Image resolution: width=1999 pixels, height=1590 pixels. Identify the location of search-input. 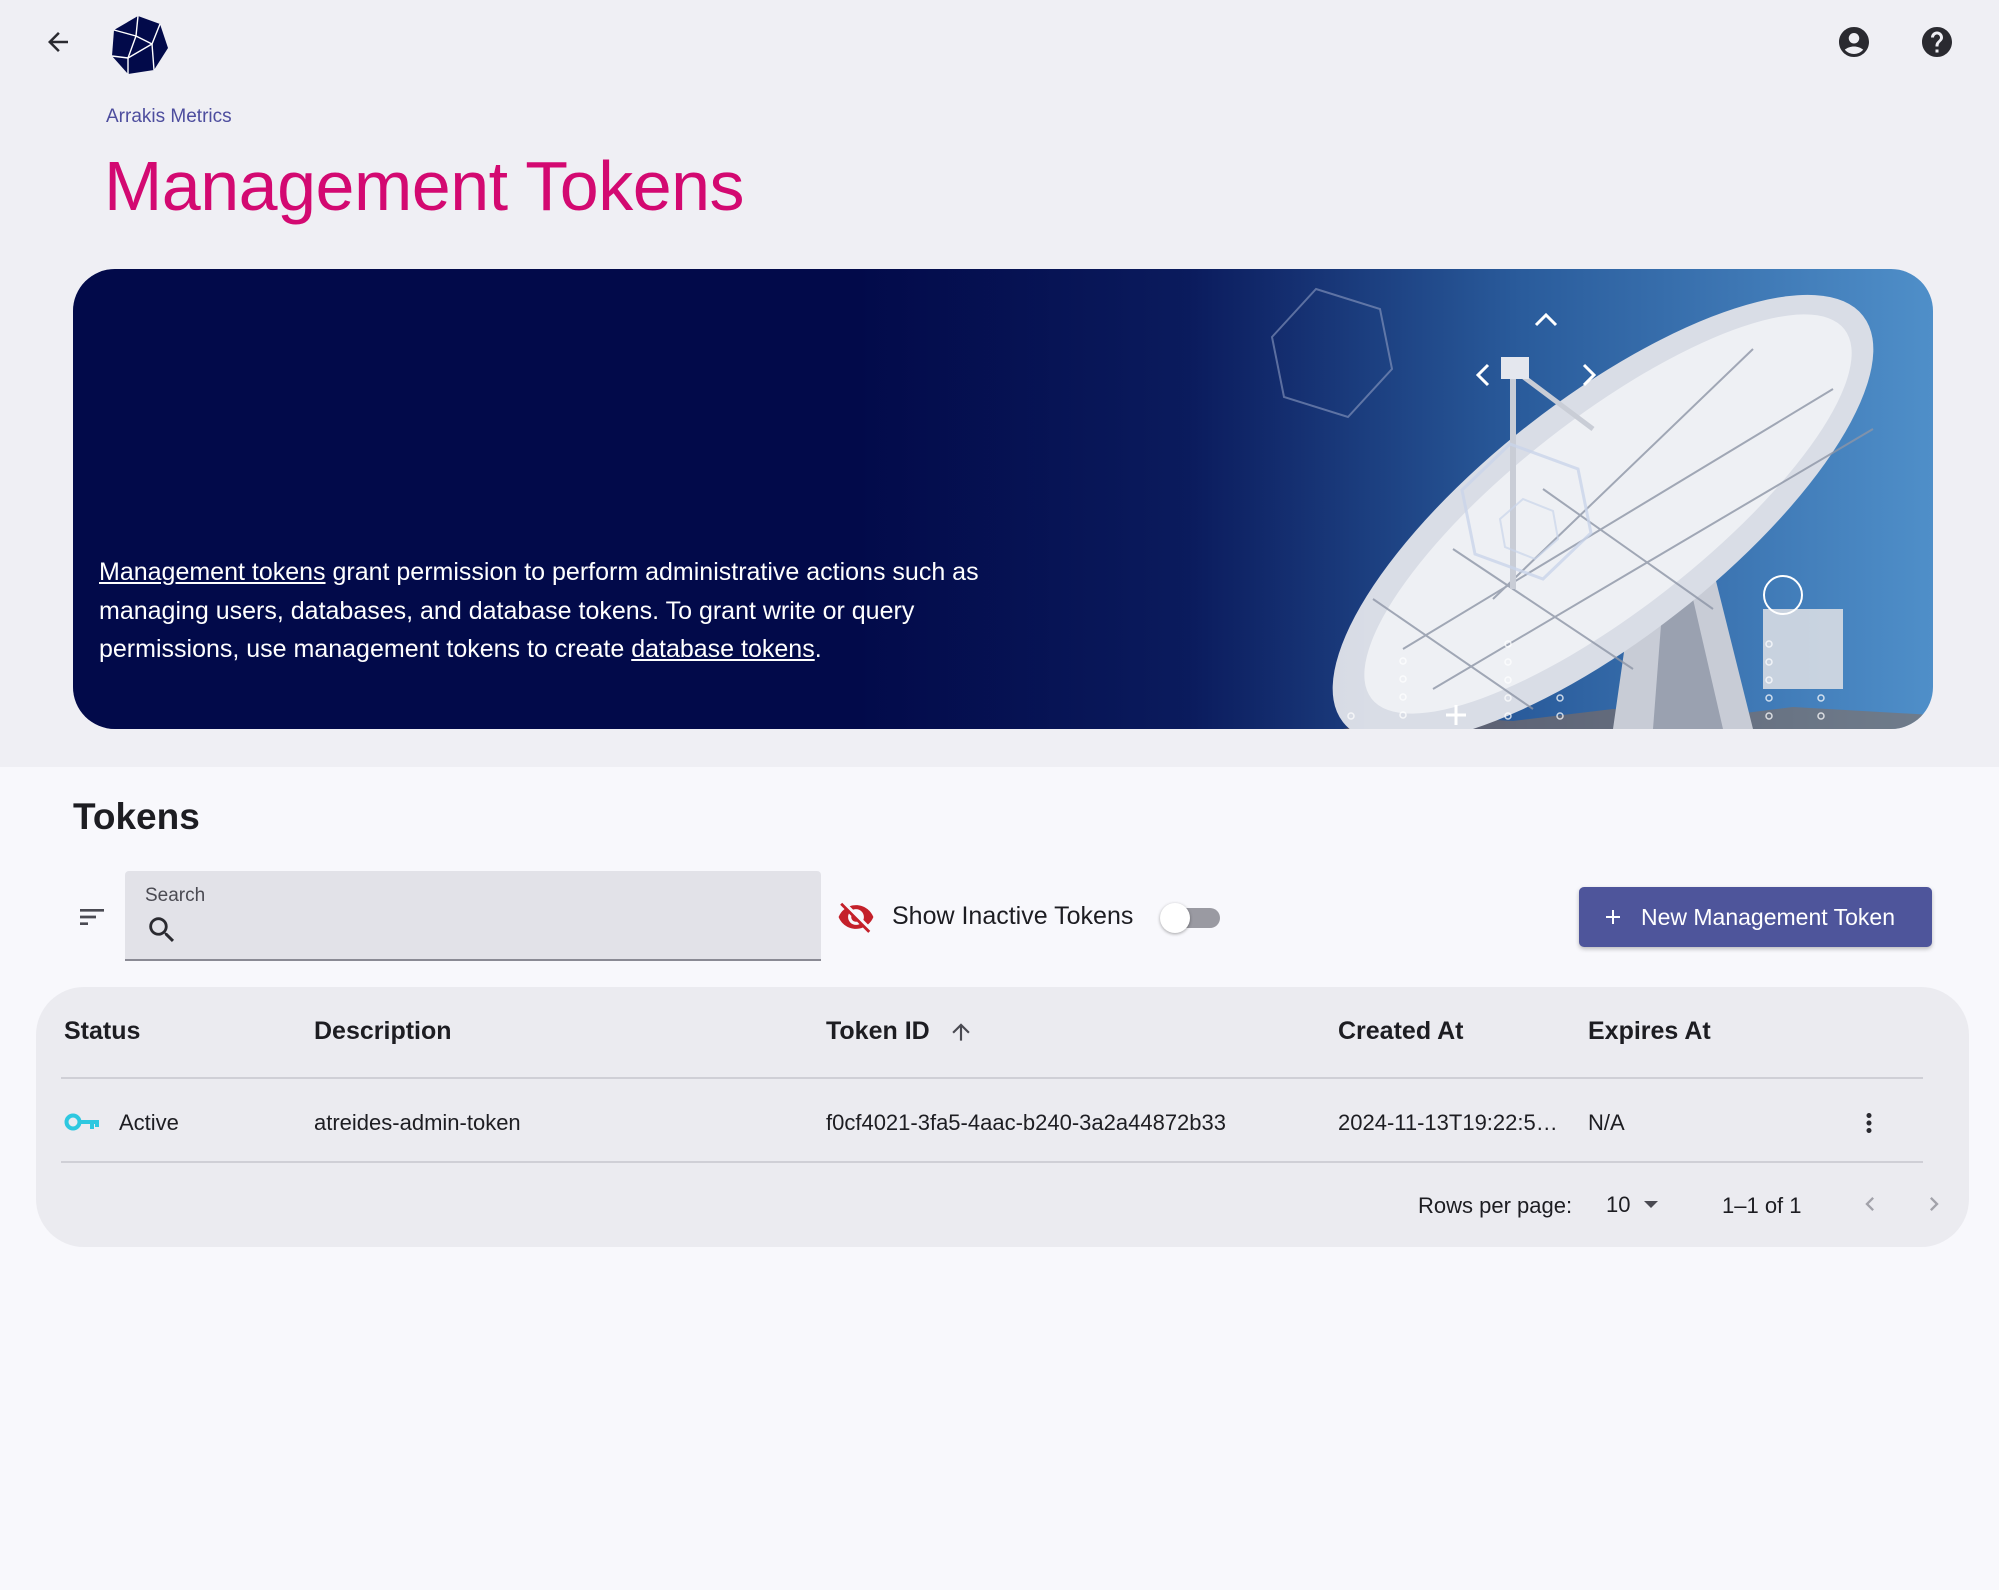
(494, 930).